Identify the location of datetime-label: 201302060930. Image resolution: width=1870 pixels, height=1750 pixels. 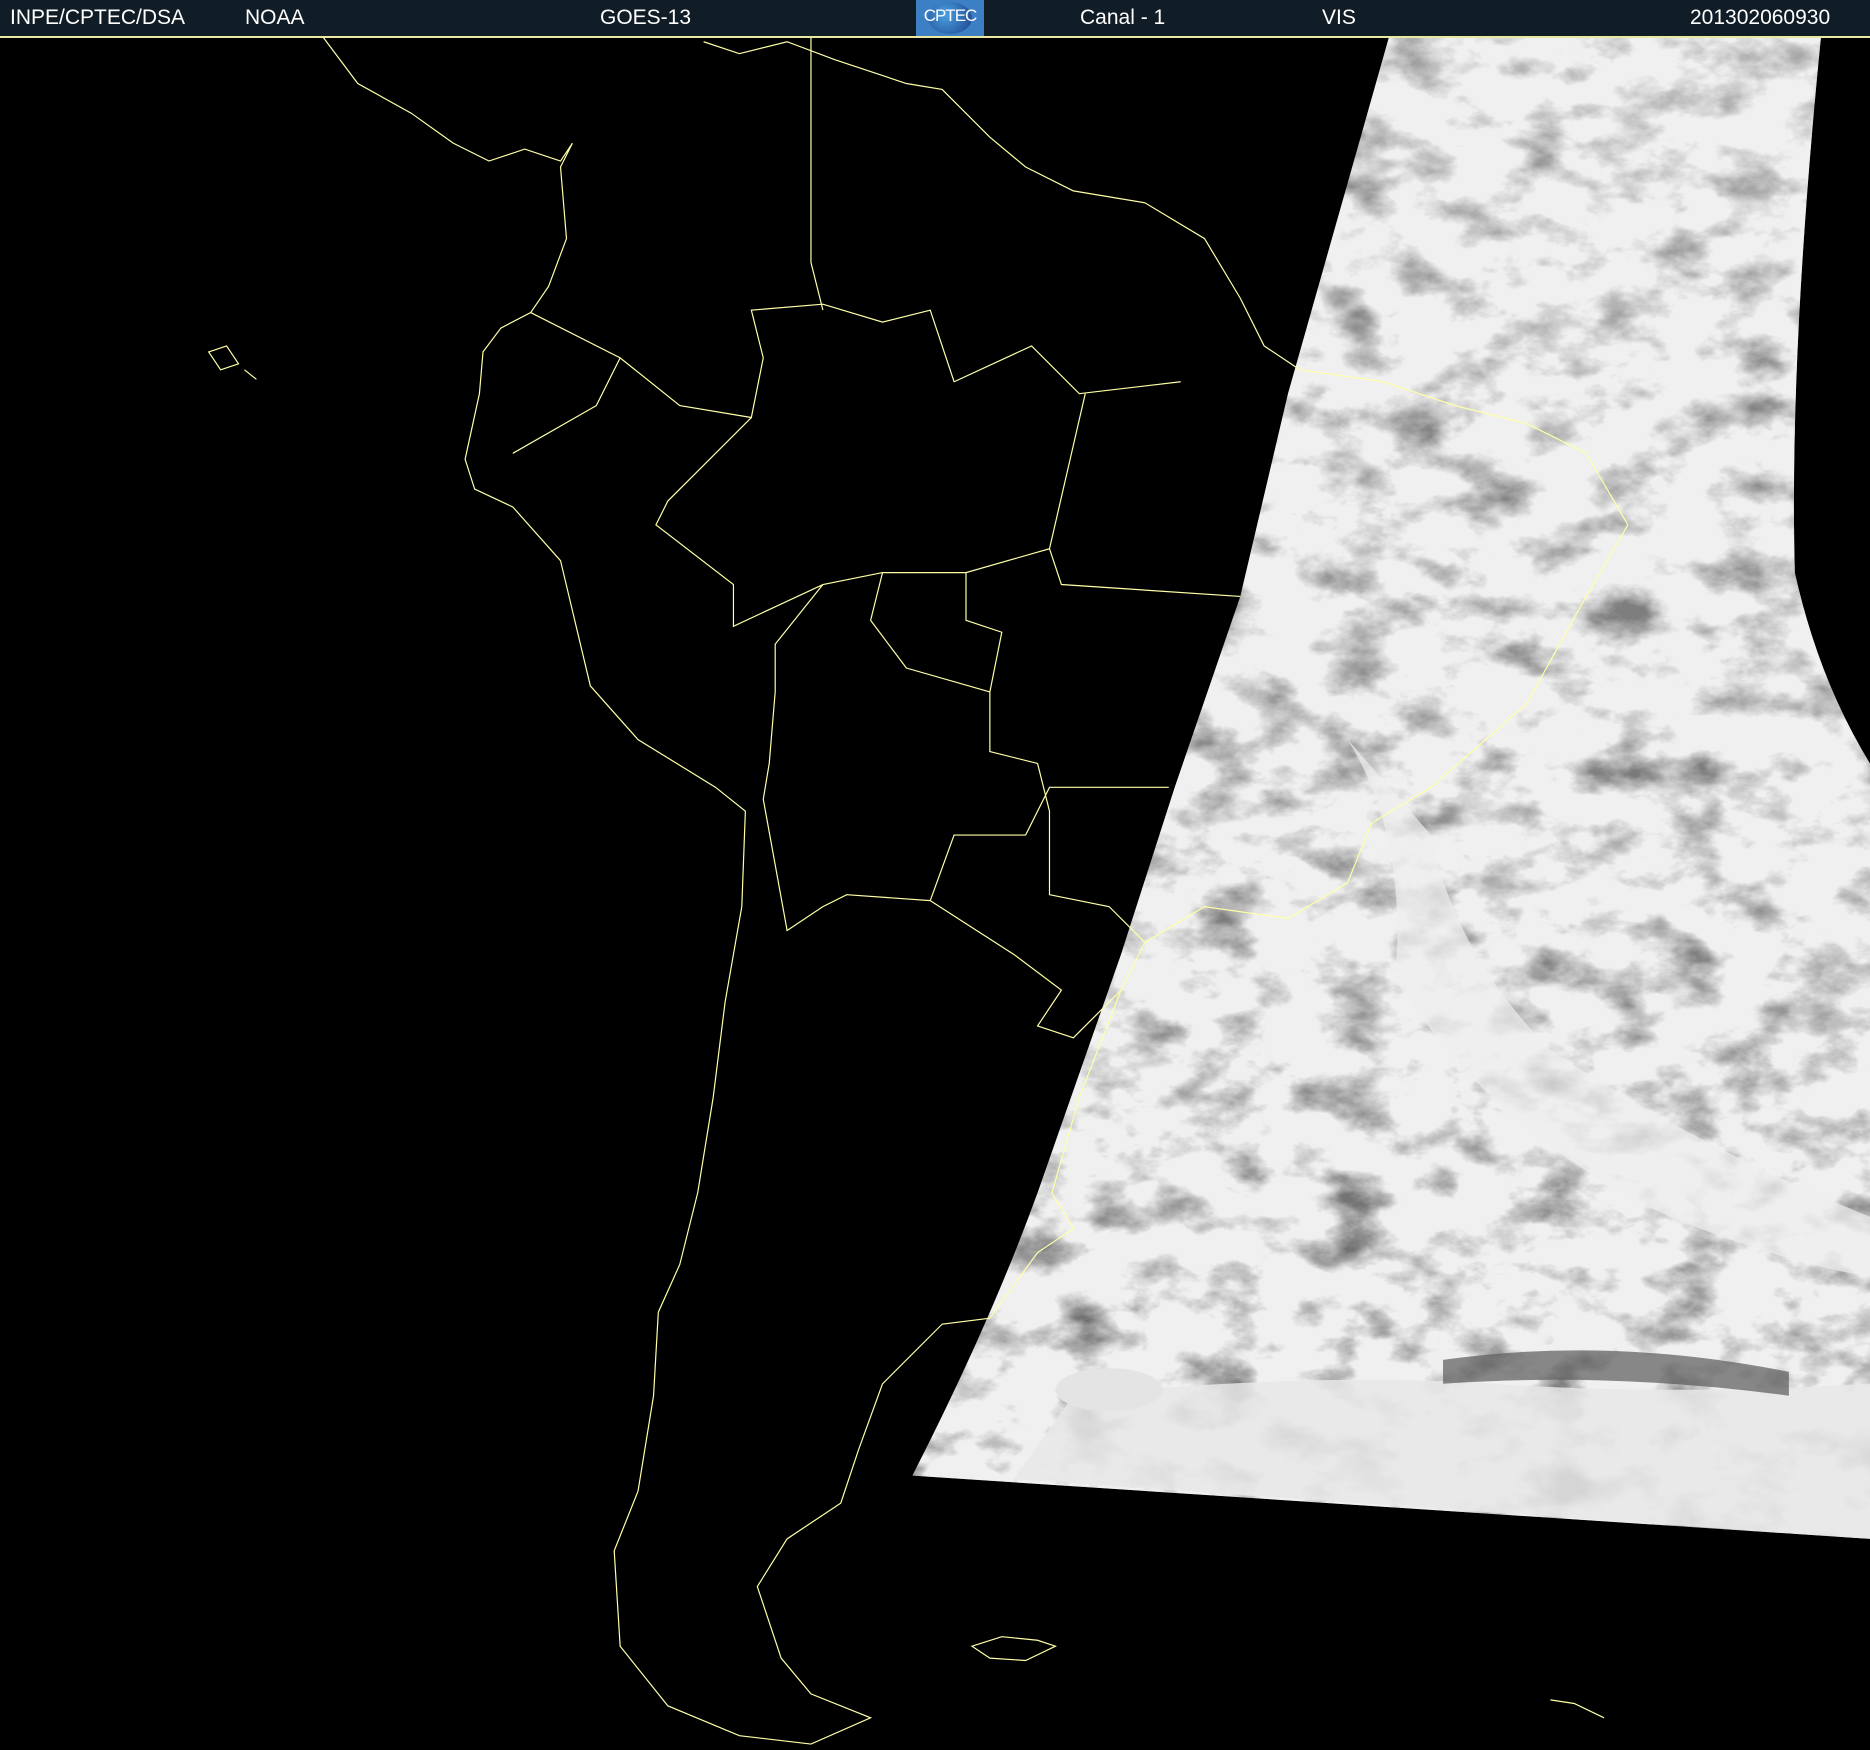
(1760, 17).